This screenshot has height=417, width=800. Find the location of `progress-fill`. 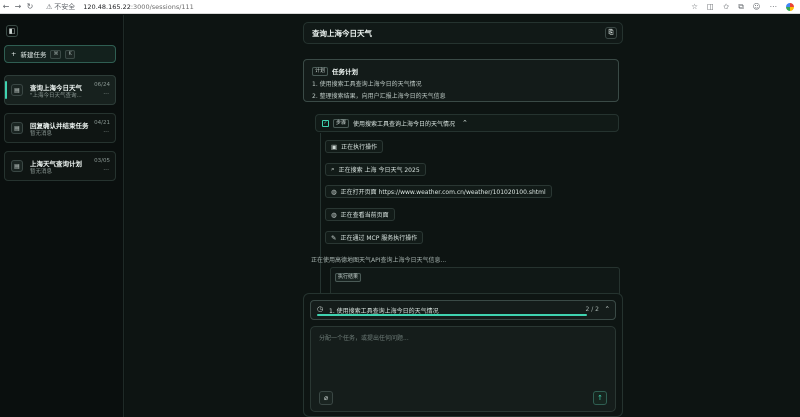

progress-fill is located at coordinates (452, 315).